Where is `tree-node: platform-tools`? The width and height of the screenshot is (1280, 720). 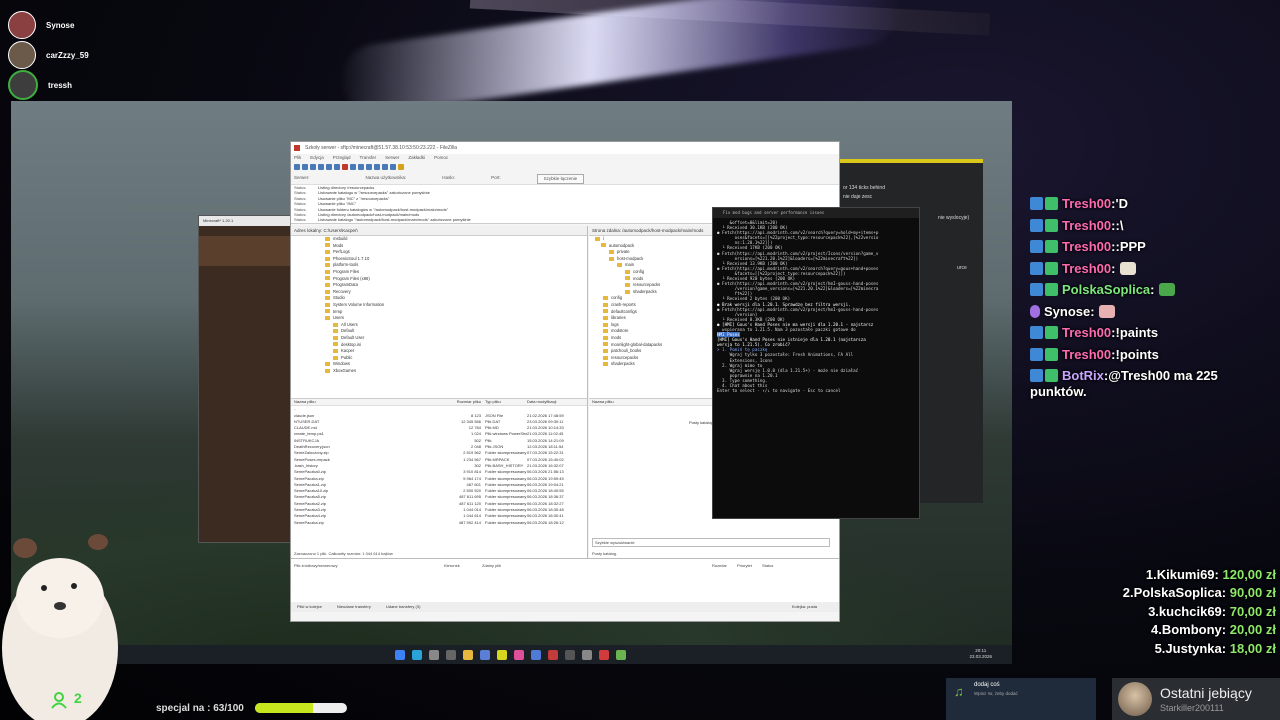 tree-node: platform-tools is located at coordinates (439, 265).